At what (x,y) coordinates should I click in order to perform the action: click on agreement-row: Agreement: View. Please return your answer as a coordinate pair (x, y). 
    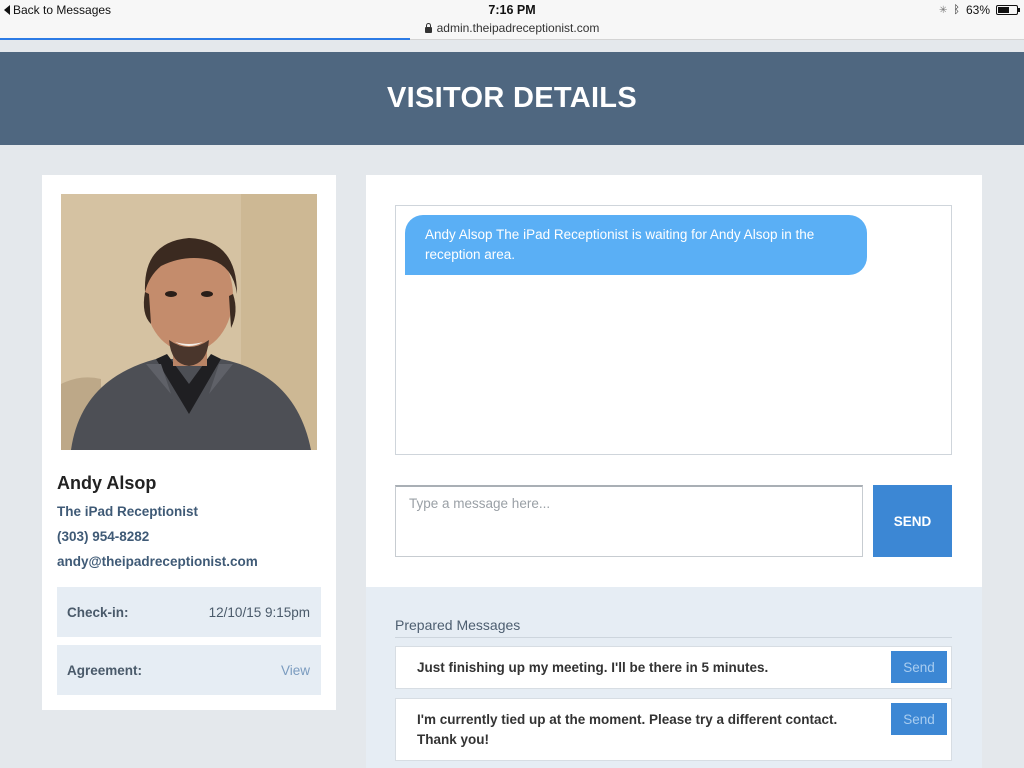
    Looking at the image, I should click on (189, 670).